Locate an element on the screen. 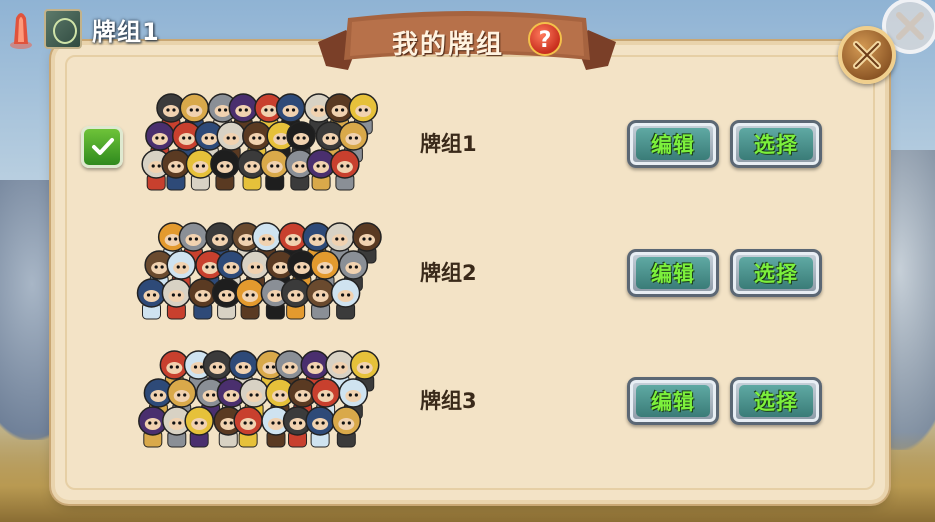 The image size is (935, 522). deck-emblem-icon is located at coordinates (63, 29).